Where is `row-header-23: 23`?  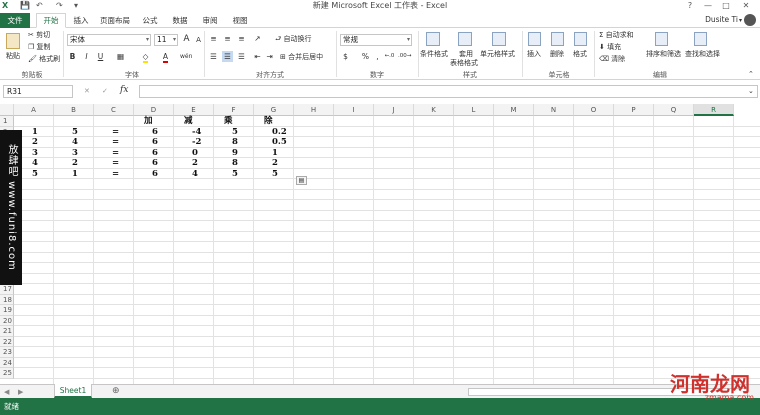 row-header-23: 23 is located at coordinates (7, 352).